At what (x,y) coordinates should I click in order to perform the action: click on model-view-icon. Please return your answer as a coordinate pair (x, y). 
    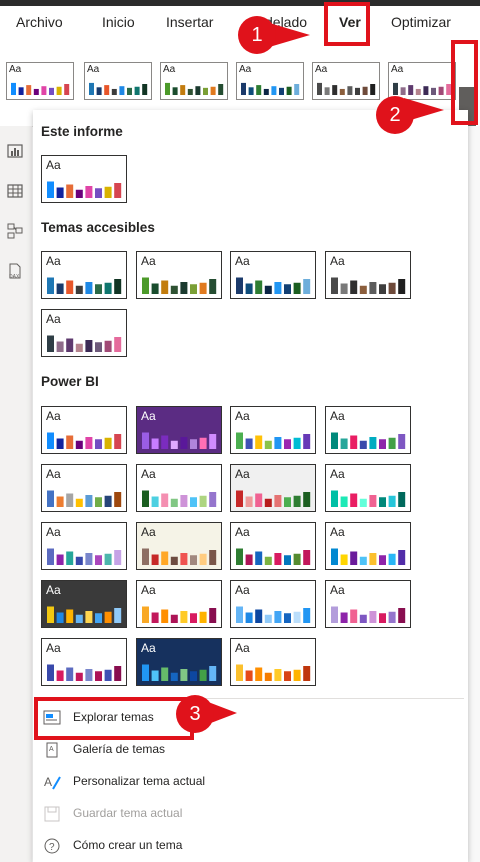
    Looking at the image, I should click on (15, 231).